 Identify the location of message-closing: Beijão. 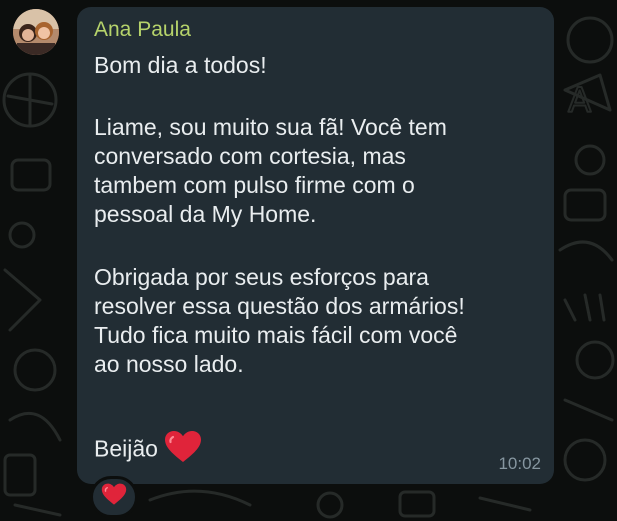
(148, 450).